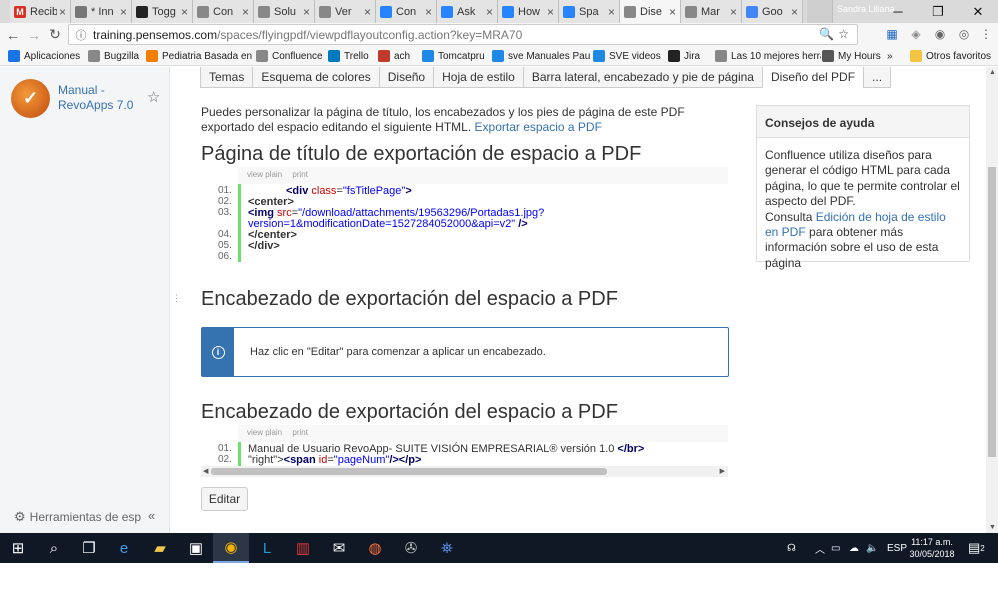 The image size is (998, 589). Describe the element at coordinates (113, 56) in the screenshot. I see `bookmark-item: Bugzilla` at that location.